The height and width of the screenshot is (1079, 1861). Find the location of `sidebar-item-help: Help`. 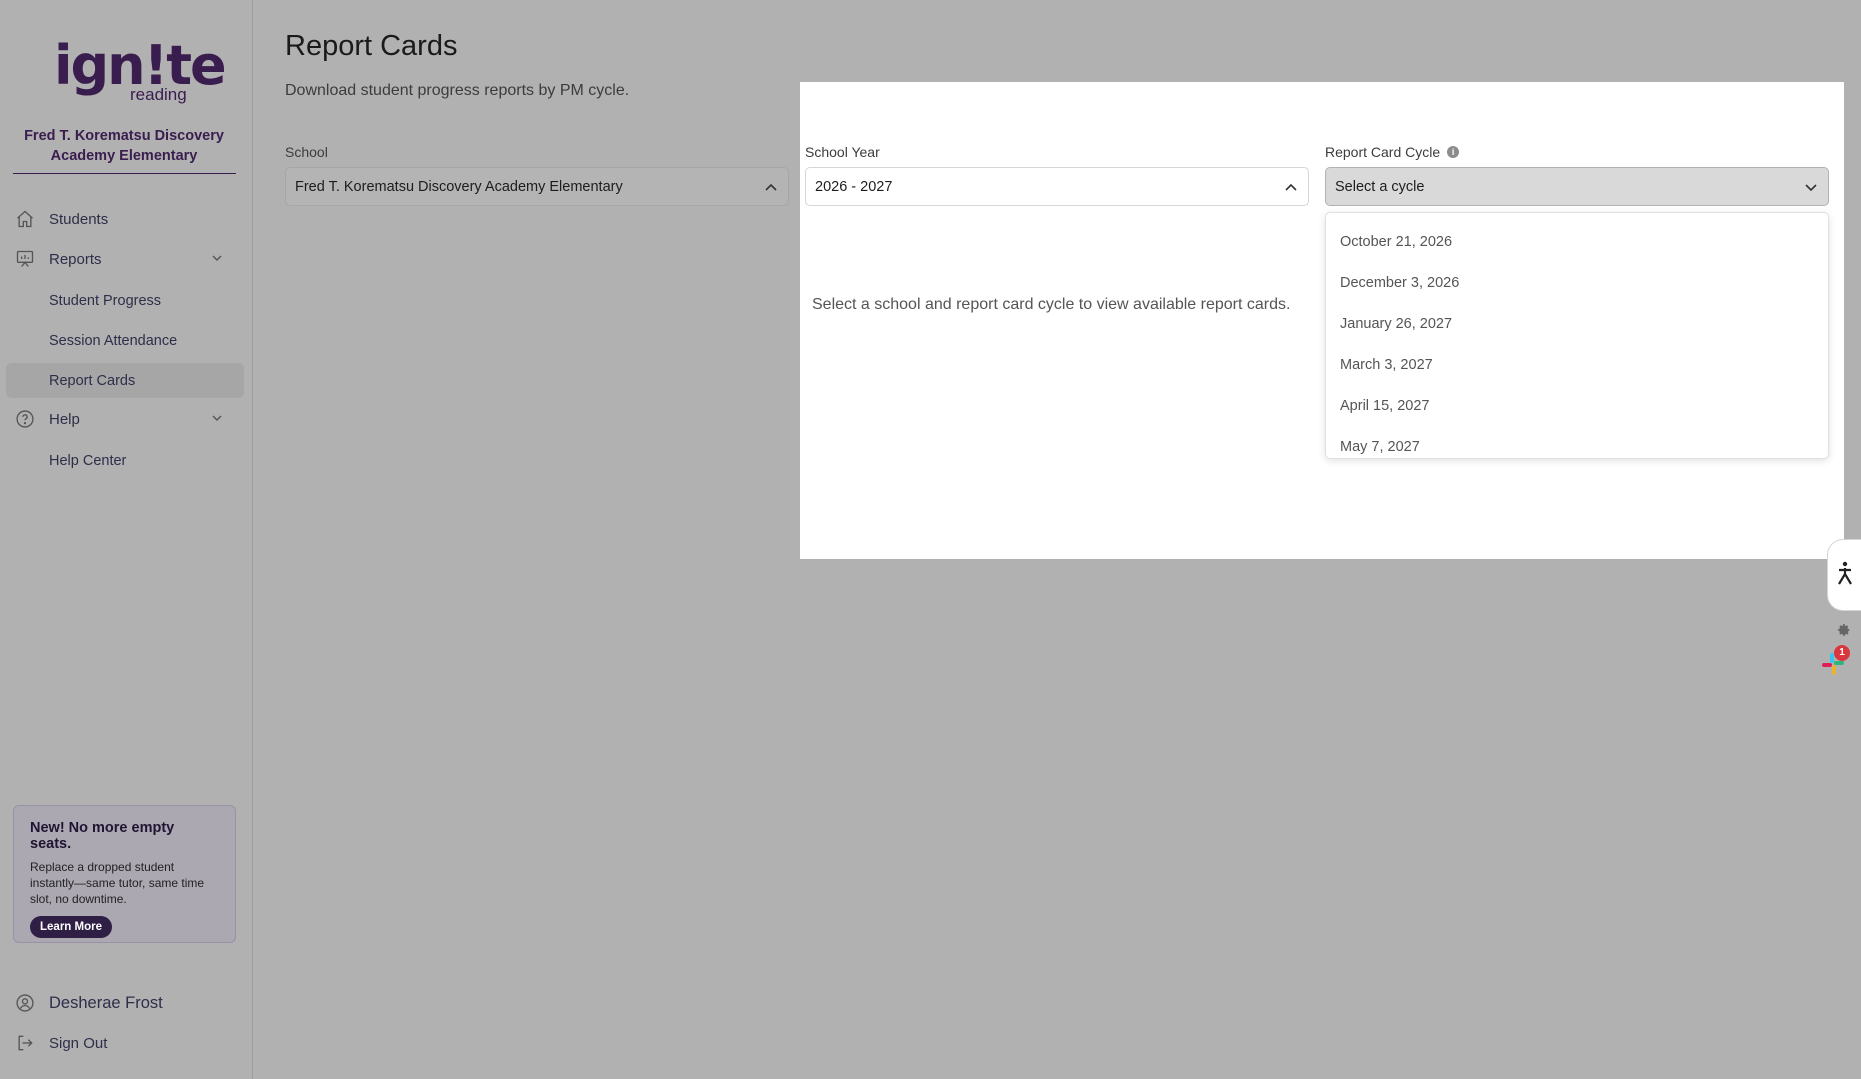

sidebar-item-help: Help is located at coordinates (126, 419).